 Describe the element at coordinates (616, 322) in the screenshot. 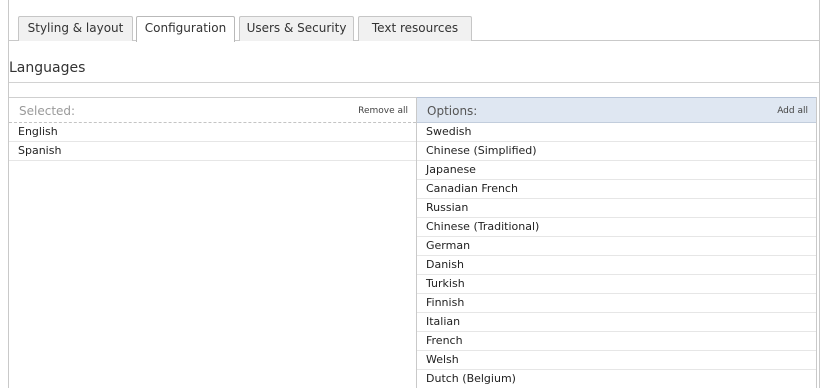

I see `option-language-item: Italian` at that location.